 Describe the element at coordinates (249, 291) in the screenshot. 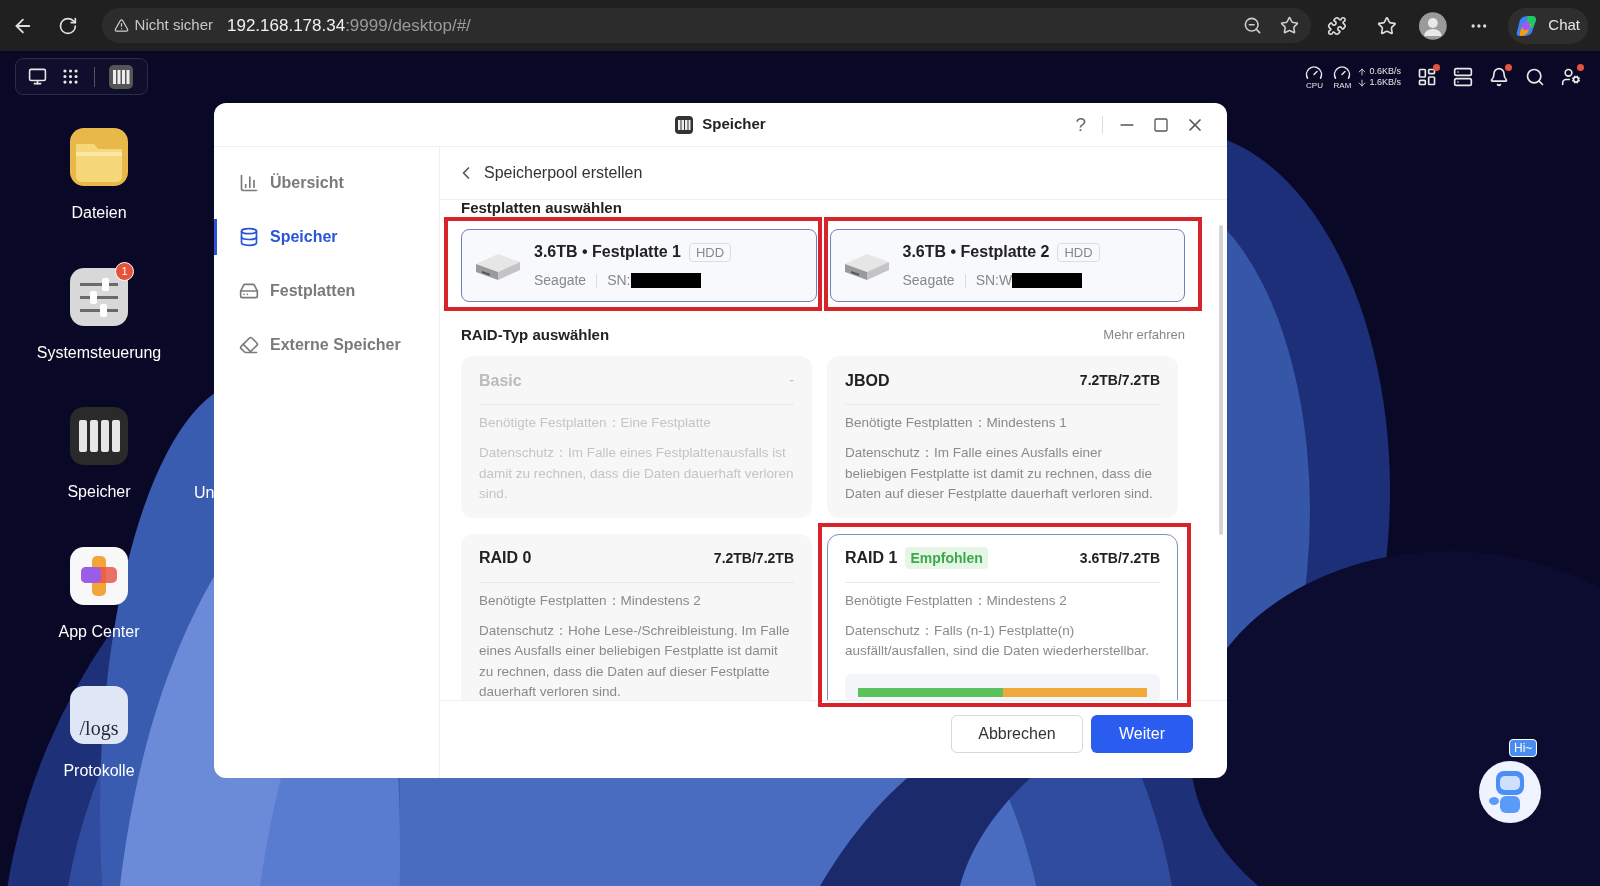

I see `hard-drive-icon` at that location.